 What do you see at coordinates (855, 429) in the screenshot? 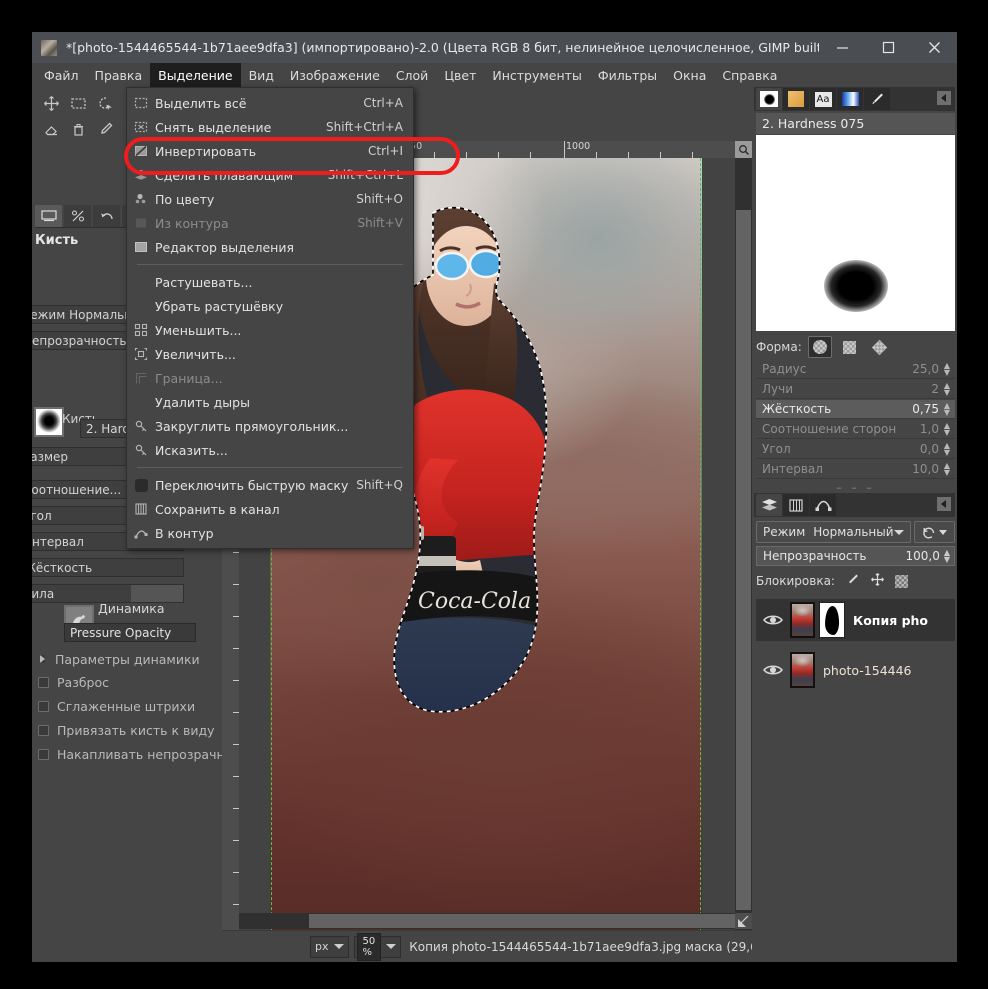
I see `brush-param-aspect-ratio: Соотношение сторон 1,0 ▲ ▼` at bounding box center [855, 429].